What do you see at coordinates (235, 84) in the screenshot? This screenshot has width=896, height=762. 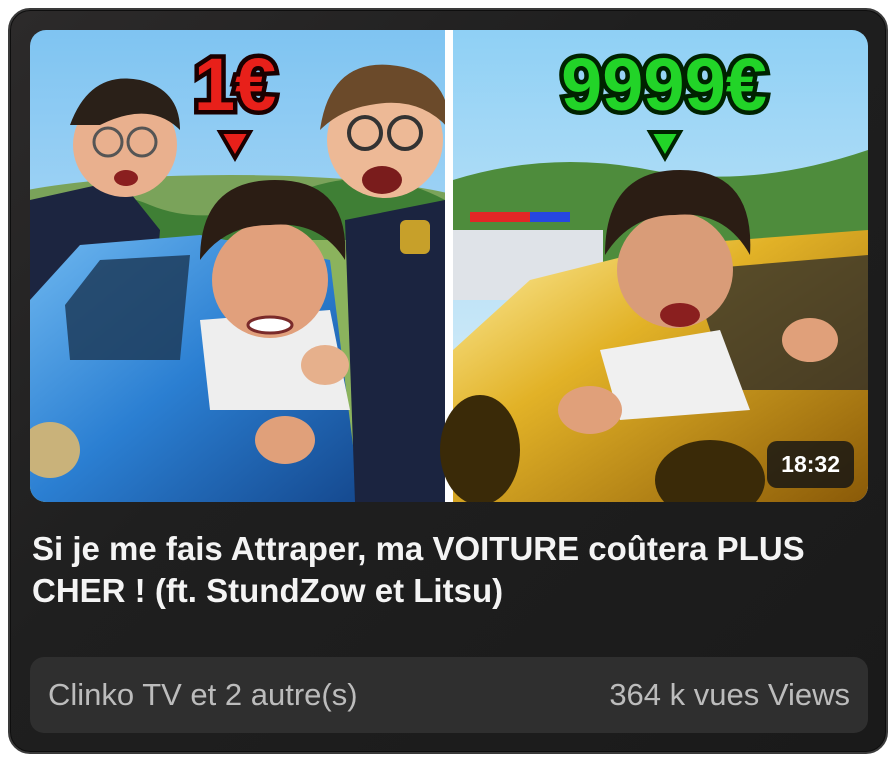 I see `left-price-label: 1€` at bounding box center [235, 84].